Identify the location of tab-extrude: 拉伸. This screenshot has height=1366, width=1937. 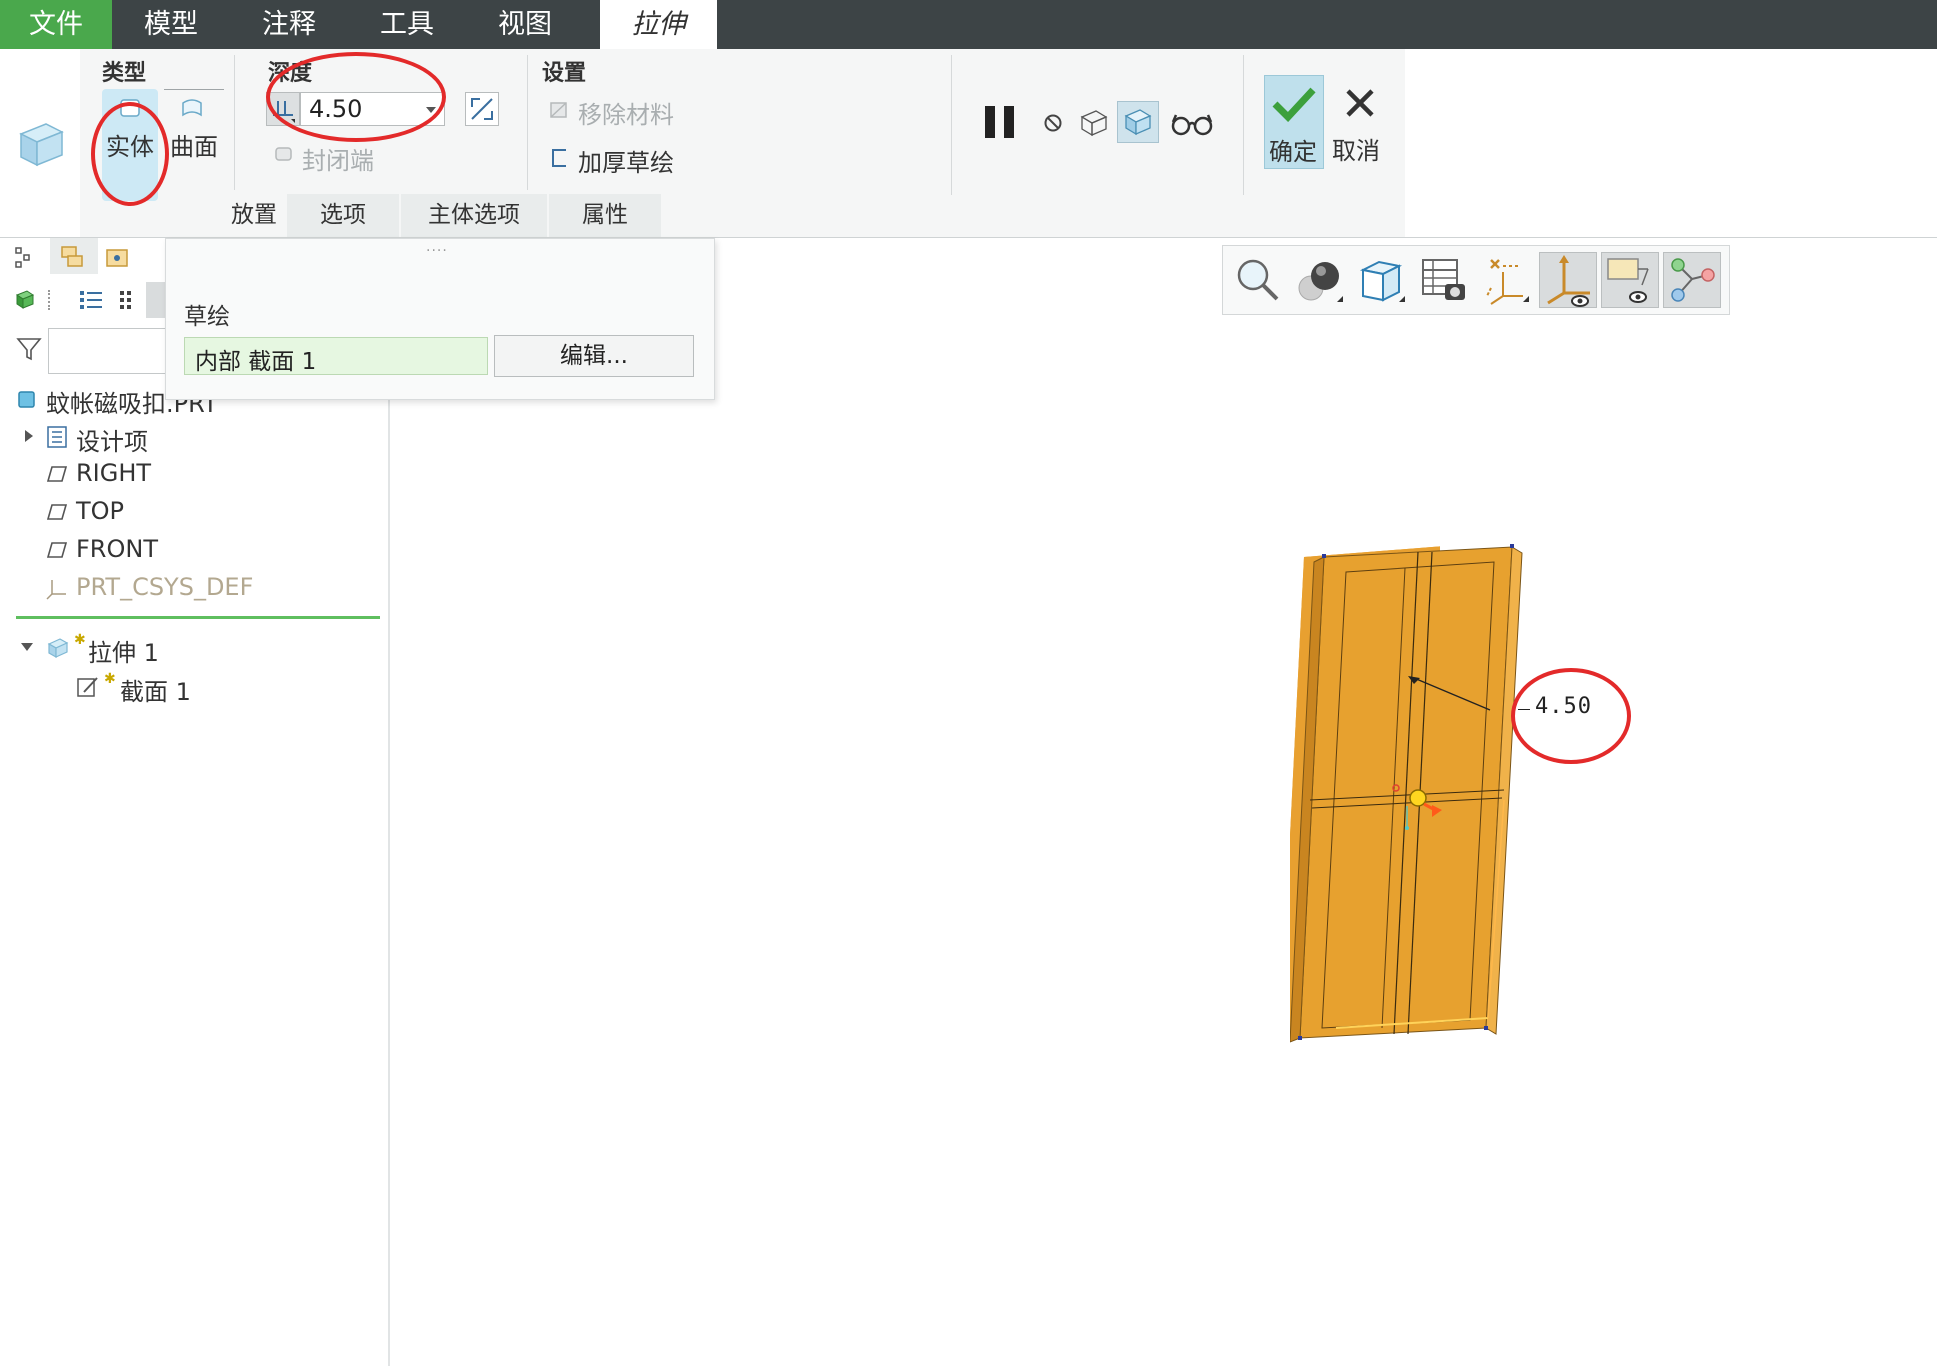
(658, 24).